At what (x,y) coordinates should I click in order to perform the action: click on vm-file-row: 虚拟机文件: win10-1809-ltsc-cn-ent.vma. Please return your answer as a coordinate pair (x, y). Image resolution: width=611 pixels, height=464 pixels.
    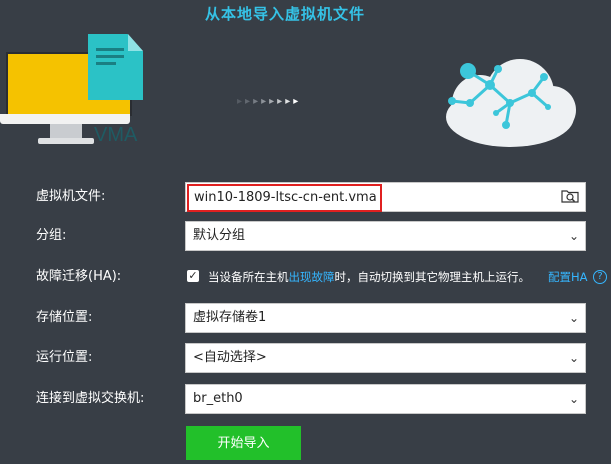
    Looking at the image, I should click on (305, 197).